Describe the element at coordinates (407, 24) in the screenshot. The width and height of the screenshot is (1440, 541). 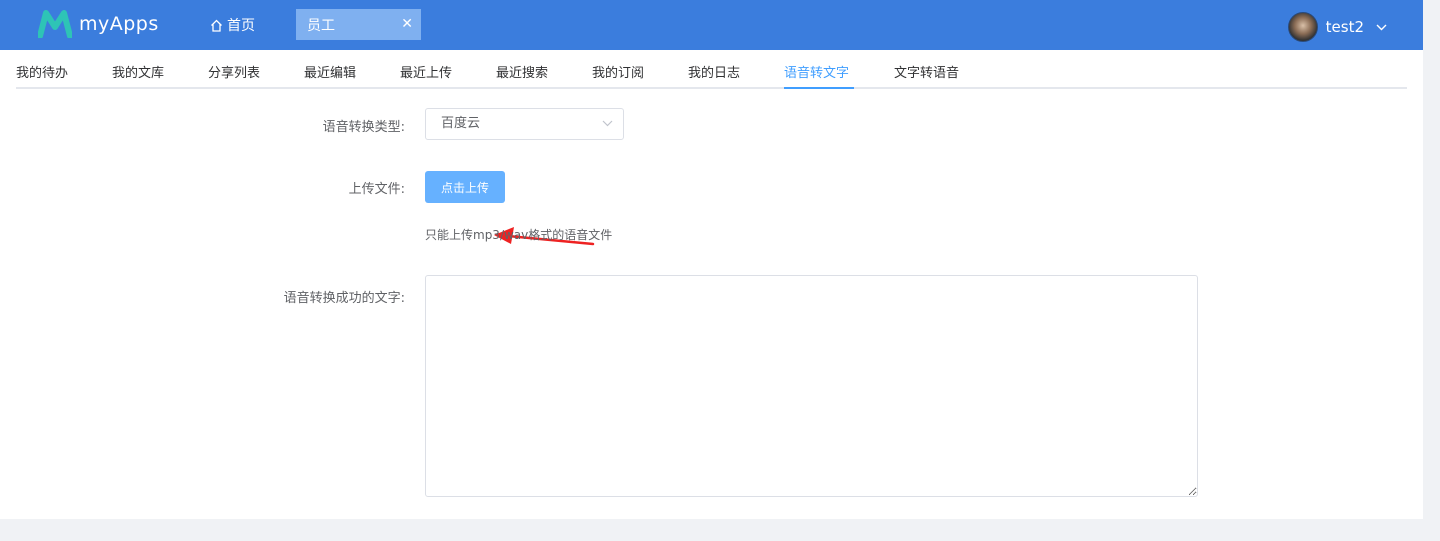
I see `close-icon: ✕` at that location.